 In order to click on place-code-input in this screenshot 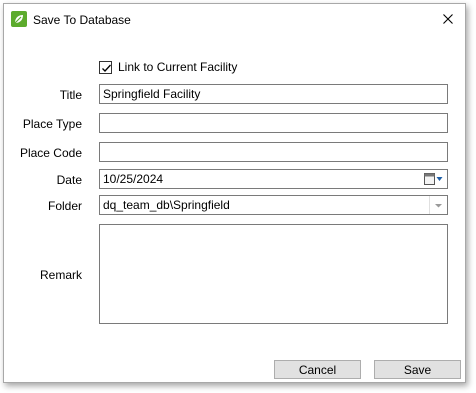, I will do `click(263, 152)`.